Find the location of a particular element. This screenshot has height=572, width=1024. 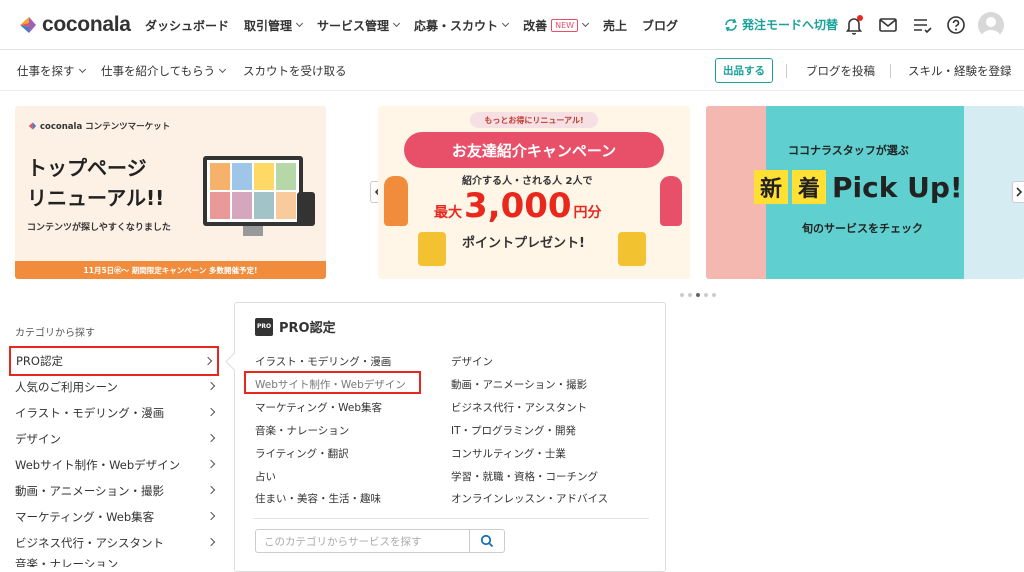

subcategory-link: イラスト・モデリング・漫画 is located at coordinates (323, 361).